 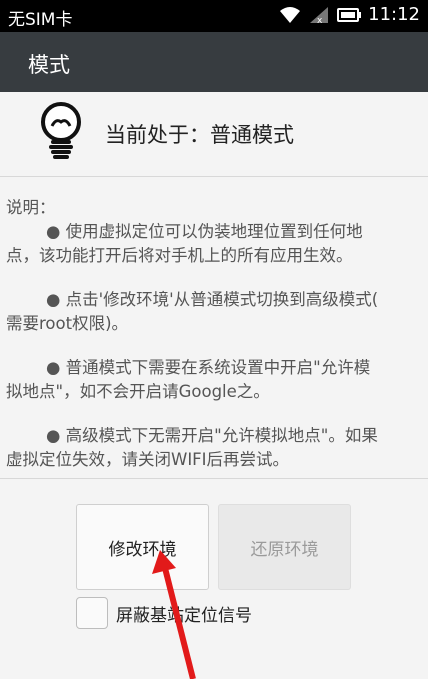 I want to click on description-line: ● 点击'修改环境'从普通模式切换到高级模式(, so click(x=212, y=299).